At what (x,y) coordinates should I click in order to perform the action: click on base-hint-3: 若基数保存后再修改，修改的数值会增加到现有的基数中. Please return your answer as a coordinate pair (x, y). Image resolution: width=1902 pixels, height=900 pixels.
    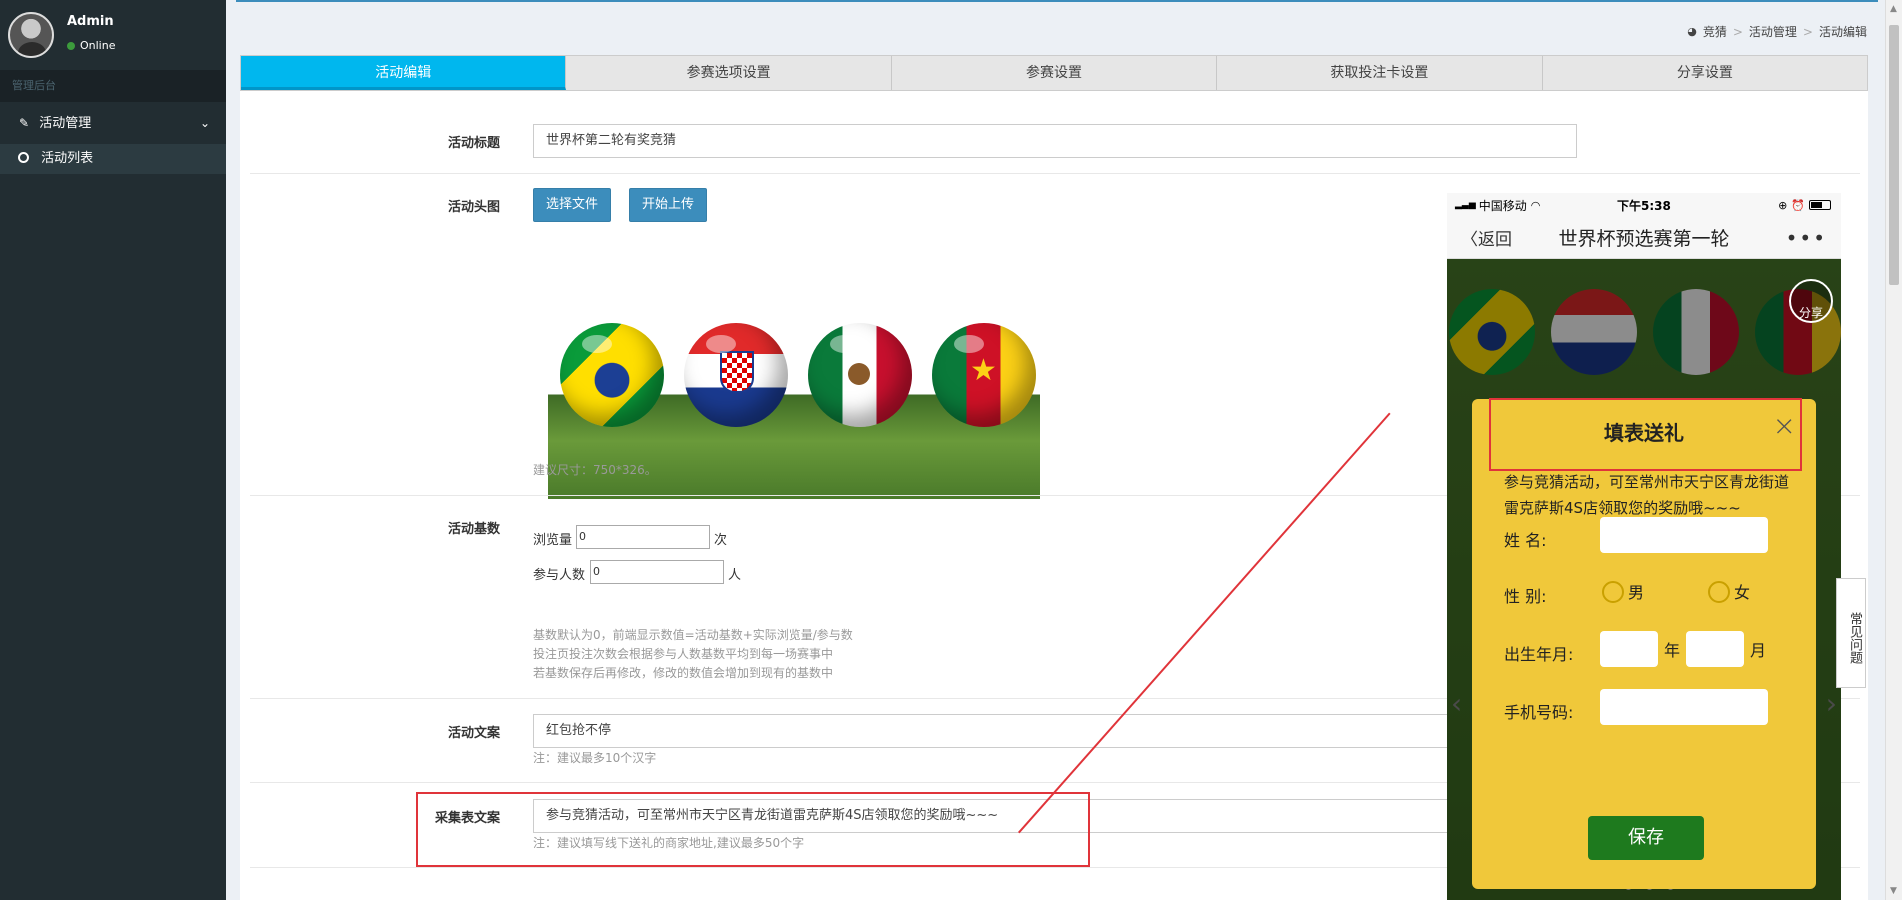
    Looking at the image, I should click on (683, 673).